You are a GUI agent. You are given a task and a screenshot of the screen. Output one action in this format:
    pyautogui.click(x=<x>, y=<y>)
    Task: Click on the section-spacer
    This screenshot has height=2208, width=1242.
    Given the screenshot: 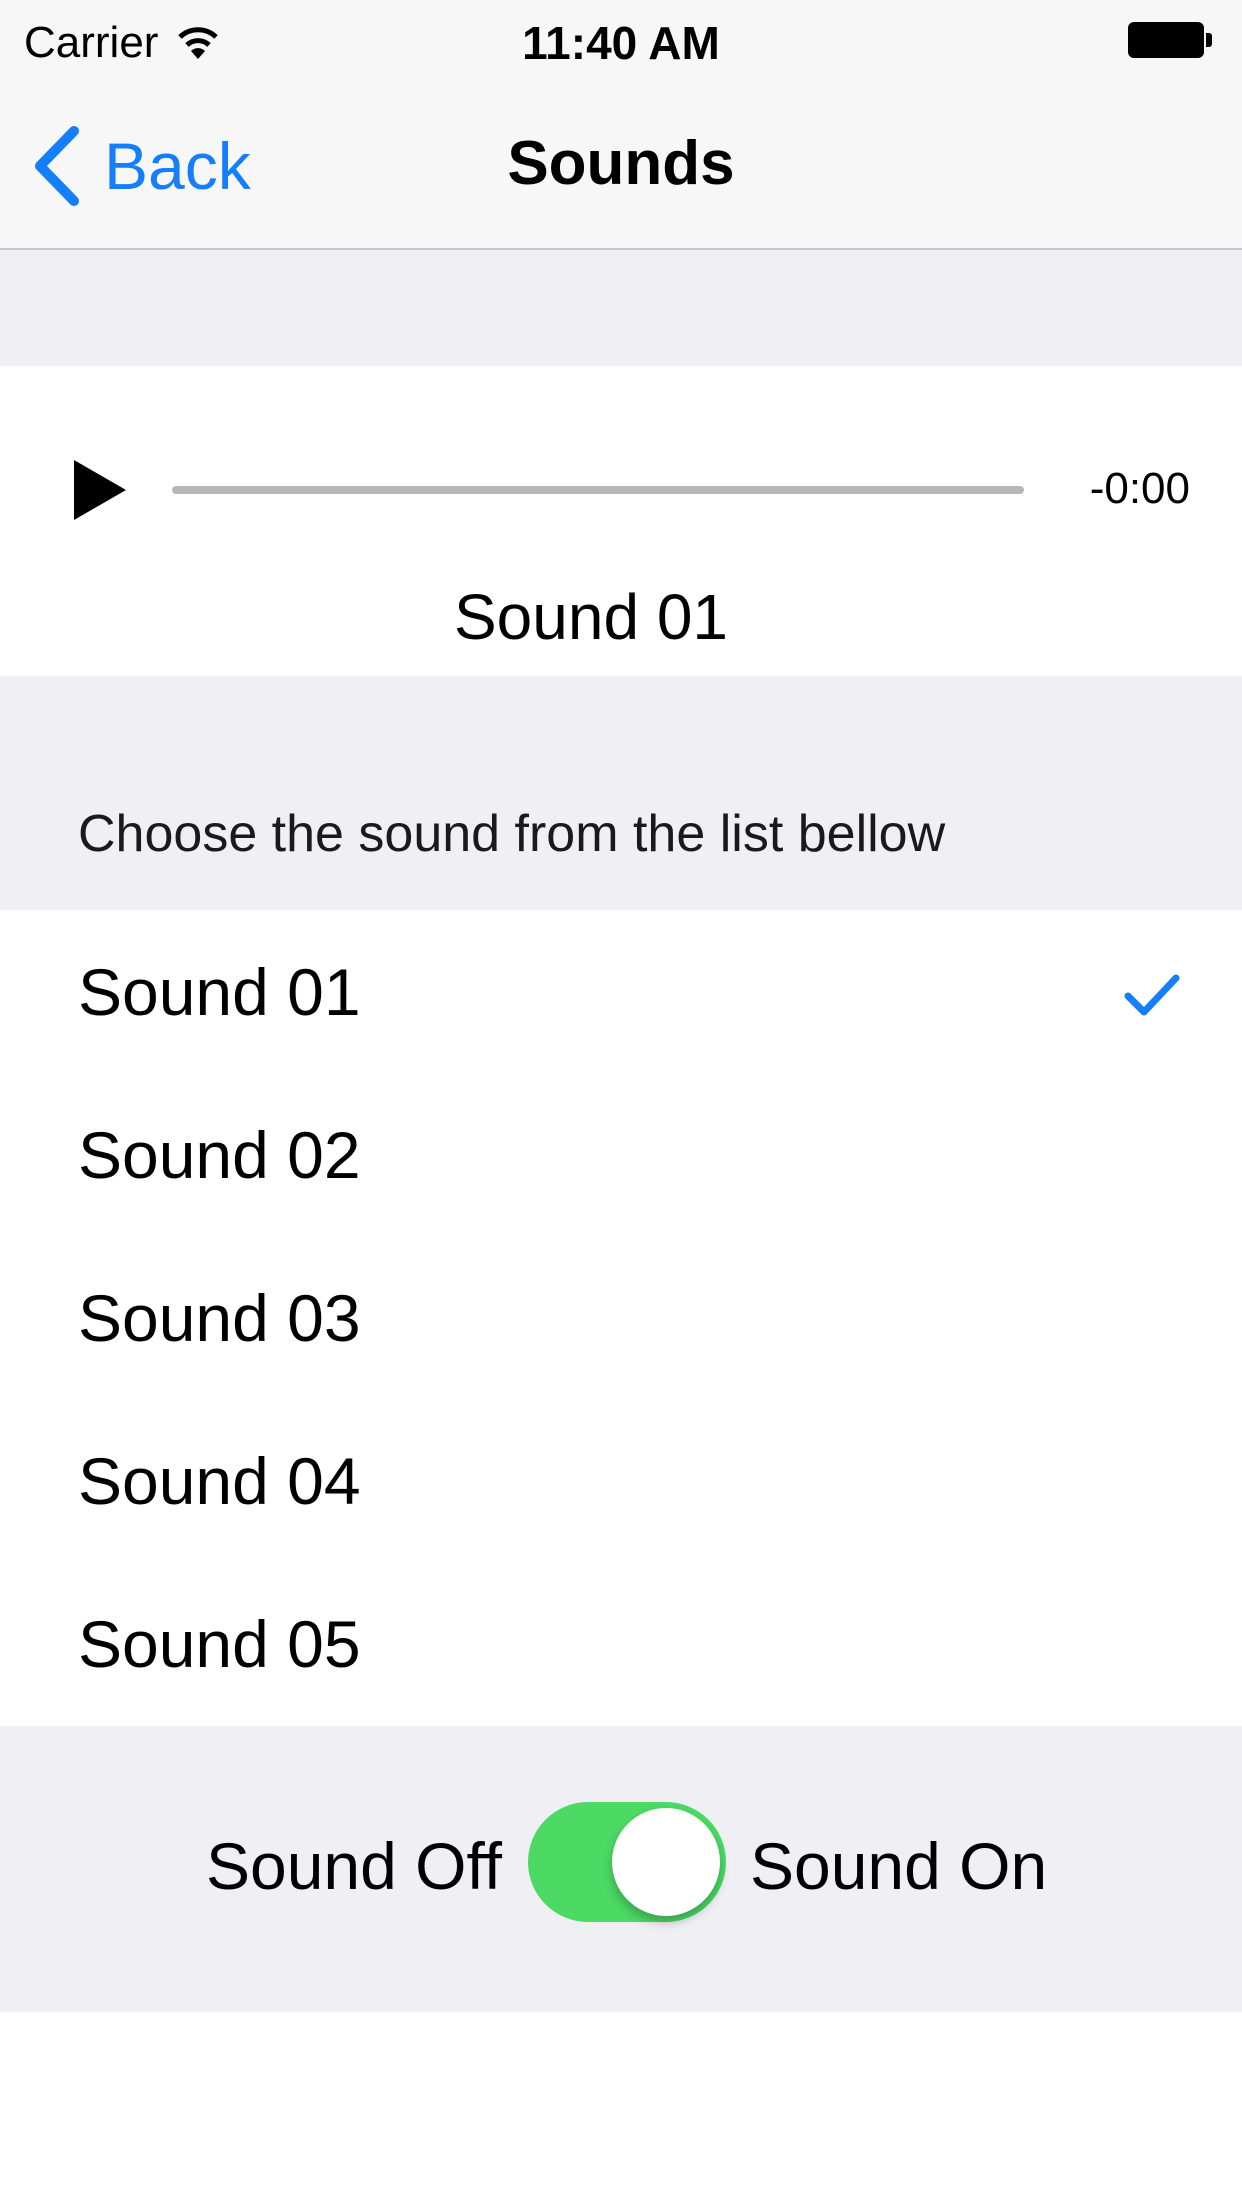 What is the action you would take?
    pyautogui.click(x=621, y=308)
    